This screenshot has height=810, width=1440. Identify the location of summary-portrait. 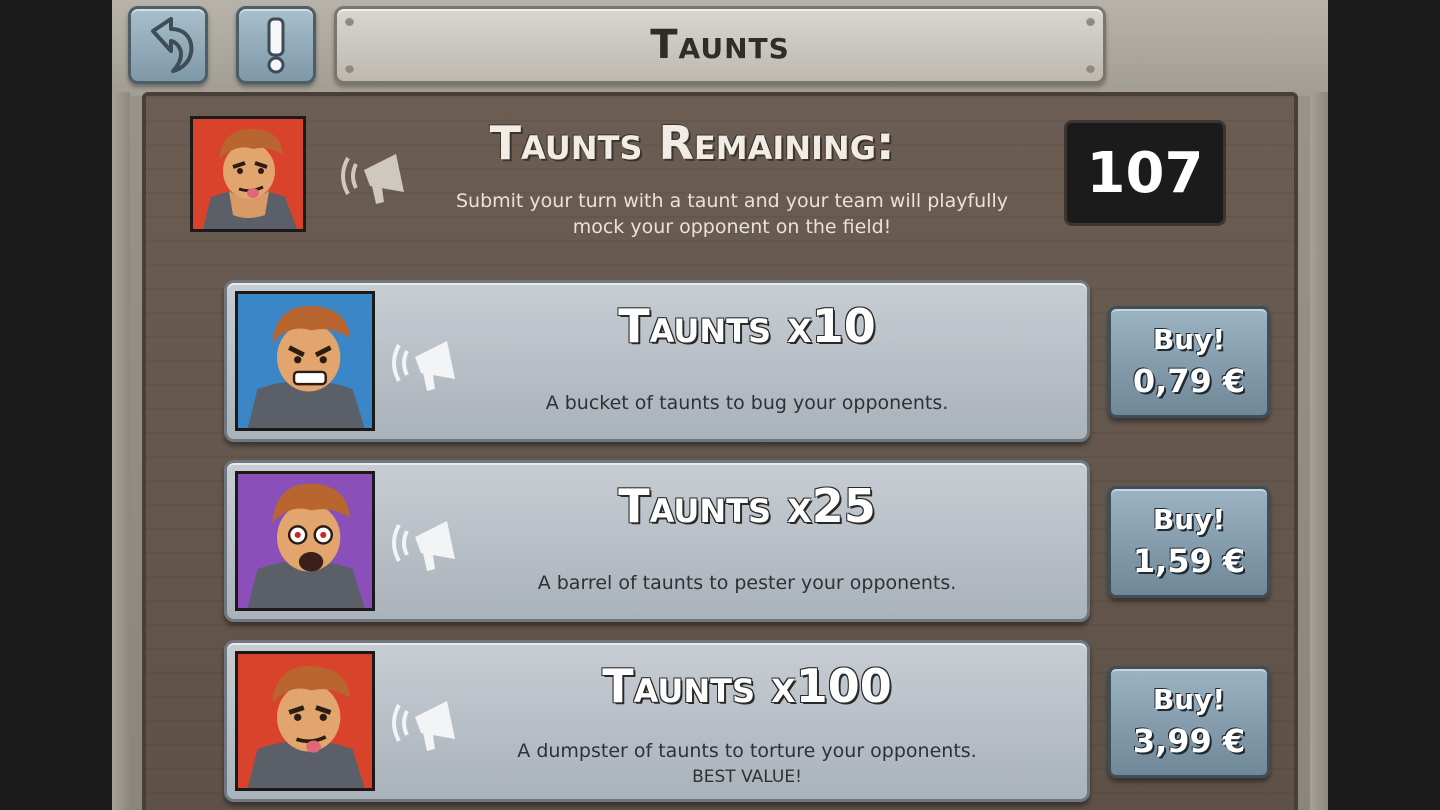
(248, 174).